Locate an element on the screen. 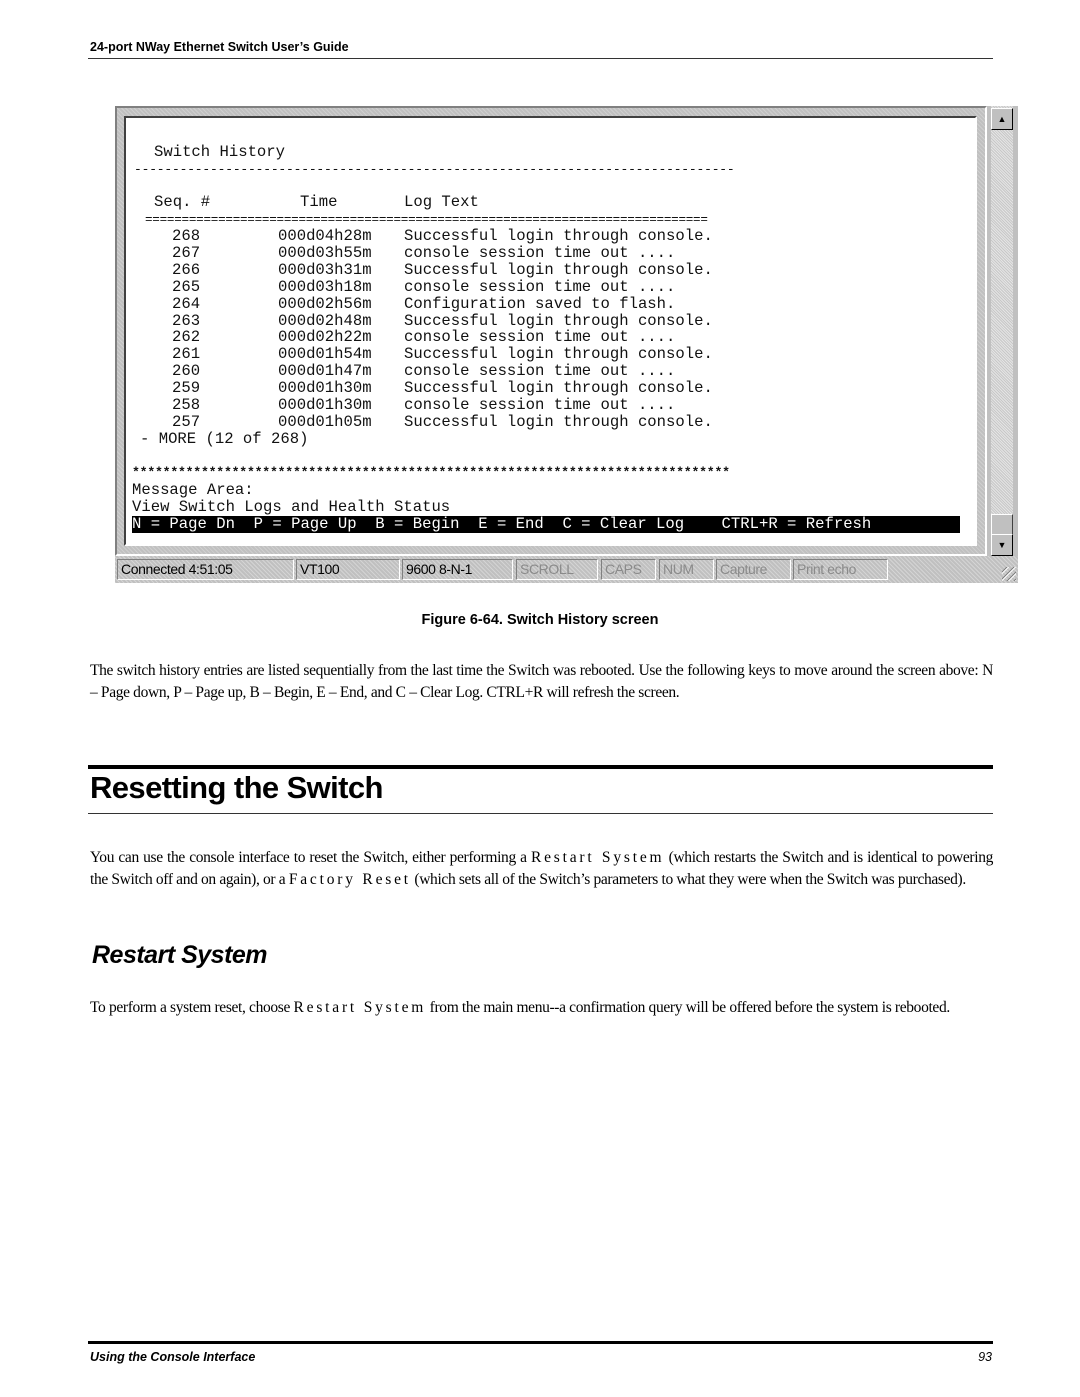 This screenshot has width=1080, height=1397. log-time: 000d04h28m is located at coordinates (325, 236).